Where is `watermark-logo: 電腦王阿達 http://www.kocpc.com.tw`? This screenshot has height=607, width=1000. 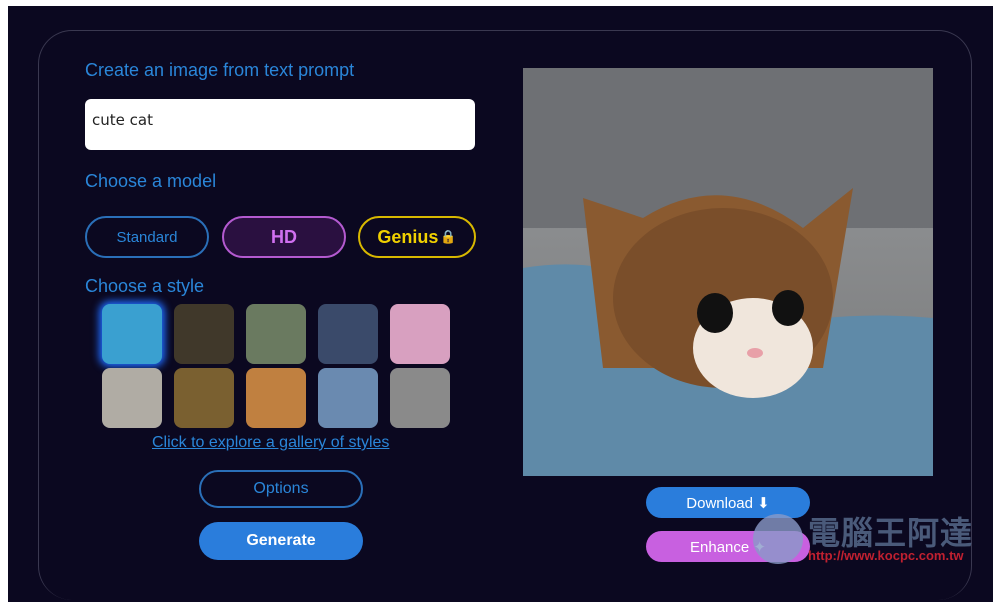
watermark-logo: 電腦王阿達 http://www.kocpc.com.tw is located at coordinates (868, 539).